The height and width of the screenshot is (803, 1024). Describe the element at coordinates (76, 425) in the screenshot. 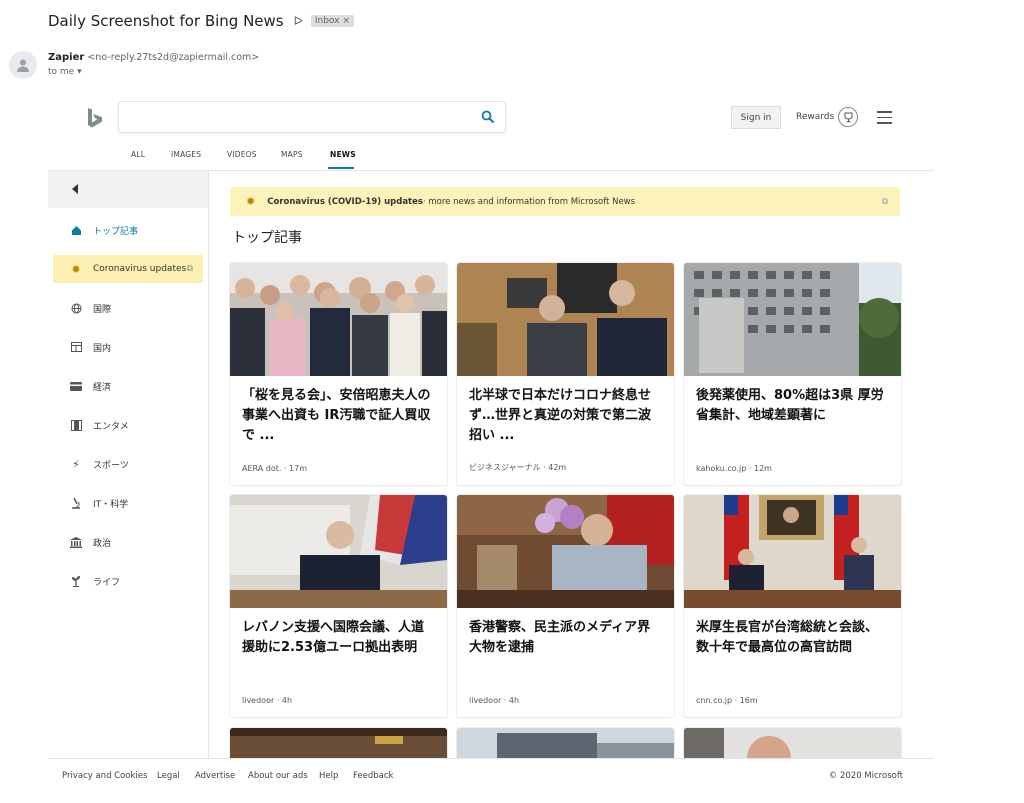

I see `film-icon` at that location.